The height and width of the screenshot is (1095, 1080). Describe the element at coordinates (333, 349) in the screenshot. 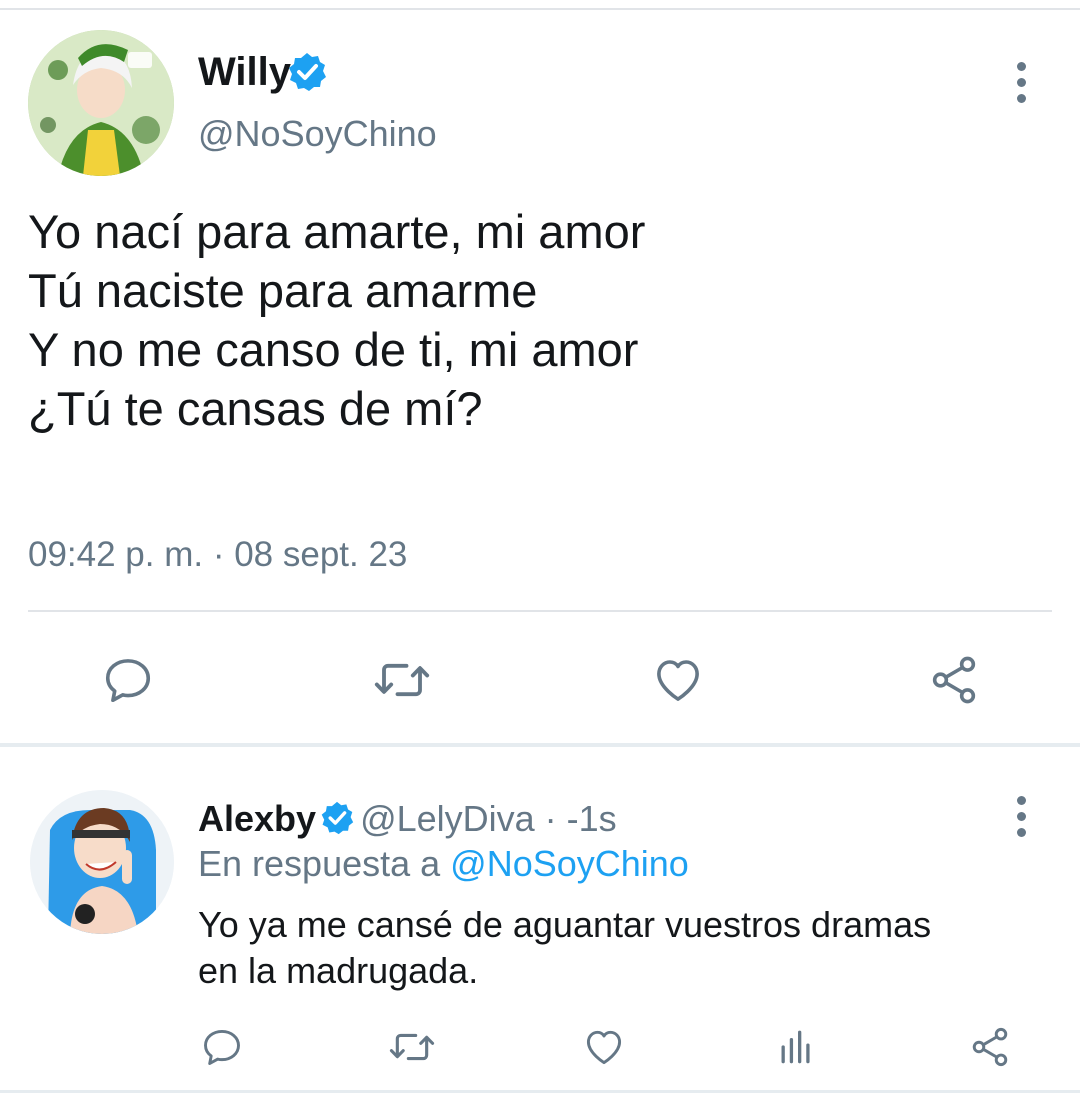

I see `tweet-line: Y no me canso de ti, mi amor` at that location.